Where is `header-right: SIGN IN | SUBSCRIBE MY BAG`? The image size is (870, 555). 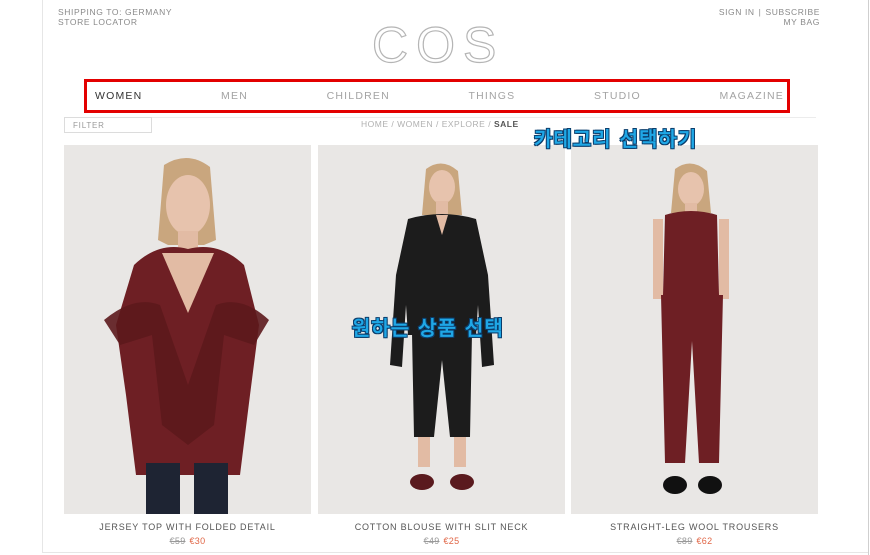 header-right: SIGN IN | SUBSCRIBE MY BAG is located at coordinates (769, 17).